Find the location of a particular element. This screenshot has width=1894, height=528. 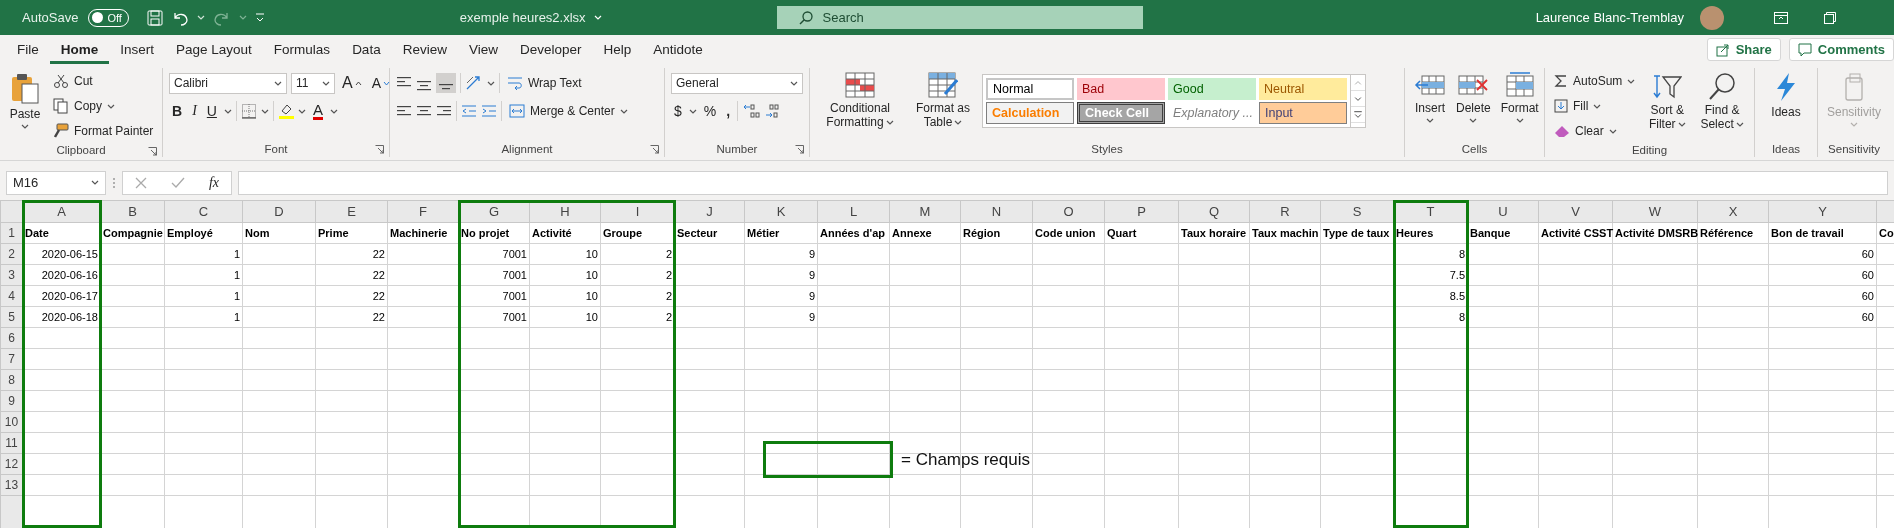

row-header: 10 is located at coordinates (11, 422).